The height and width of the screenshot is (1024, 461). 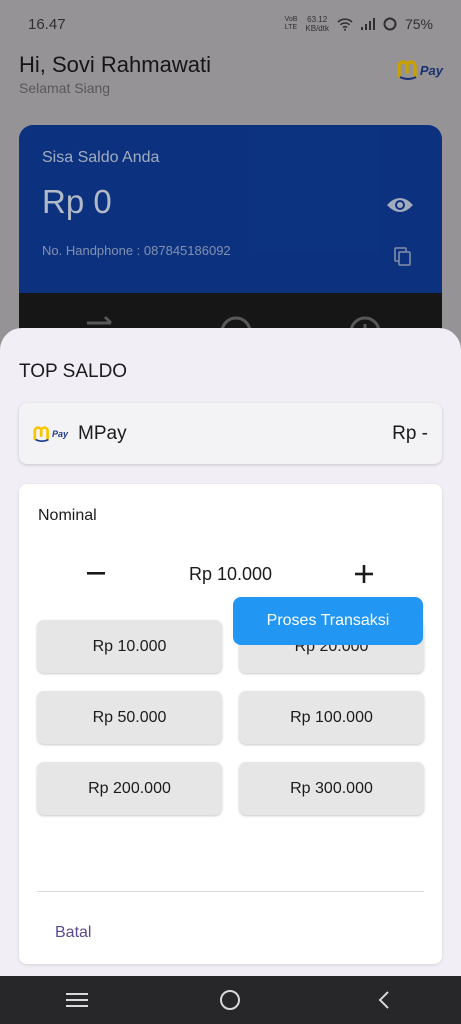 I want to click on back-icon, so click(x=383, y=1000).